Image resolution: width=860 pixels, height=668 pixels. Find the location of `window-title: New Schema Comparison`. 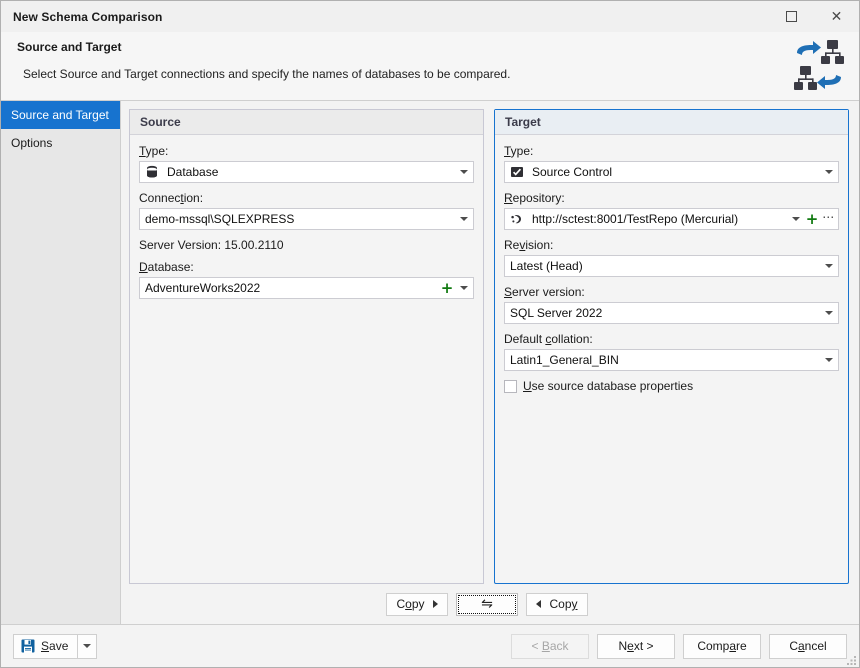

window-title: New Schema Comparison is located at coordinates (88, 16).